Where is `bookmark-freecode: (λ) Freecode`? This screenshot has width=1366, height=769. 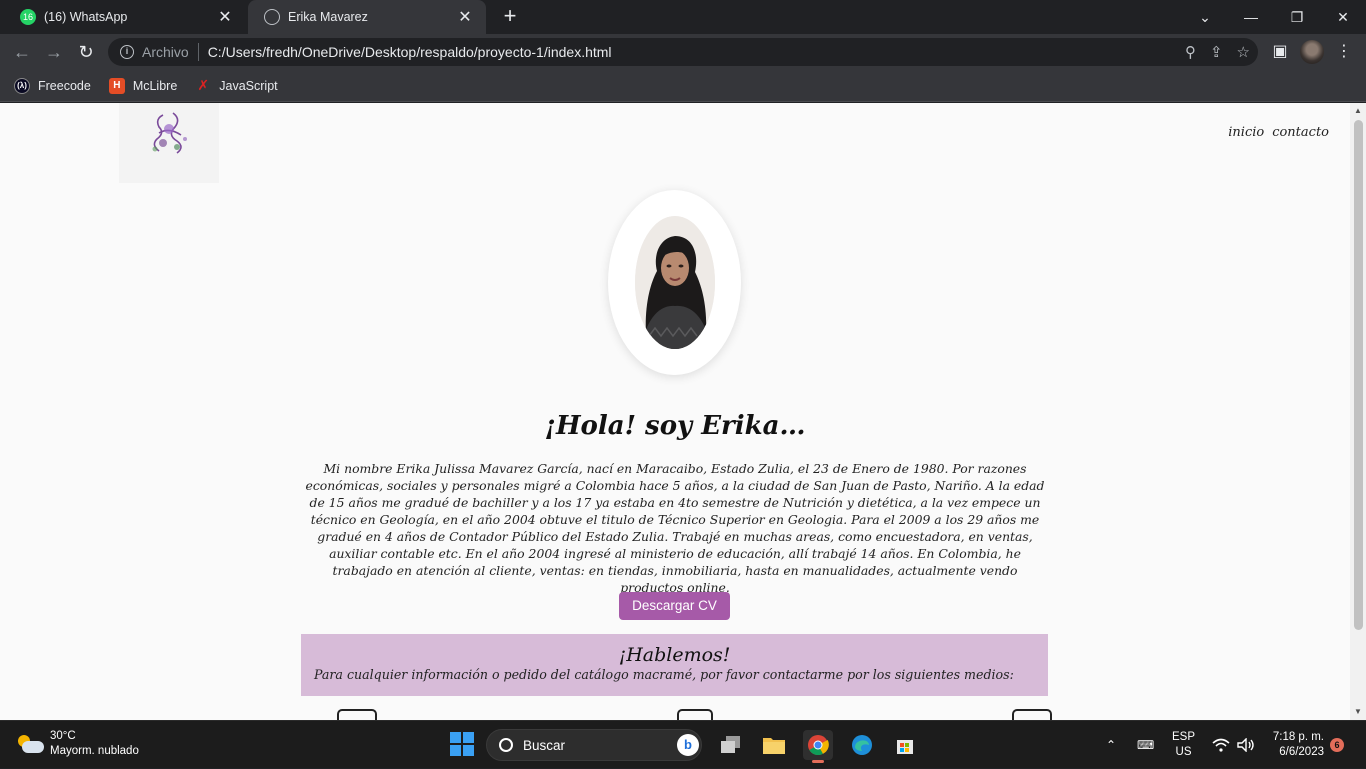
bookmark-freecode: (λ) Freecode is located at coordinates (52, 85).